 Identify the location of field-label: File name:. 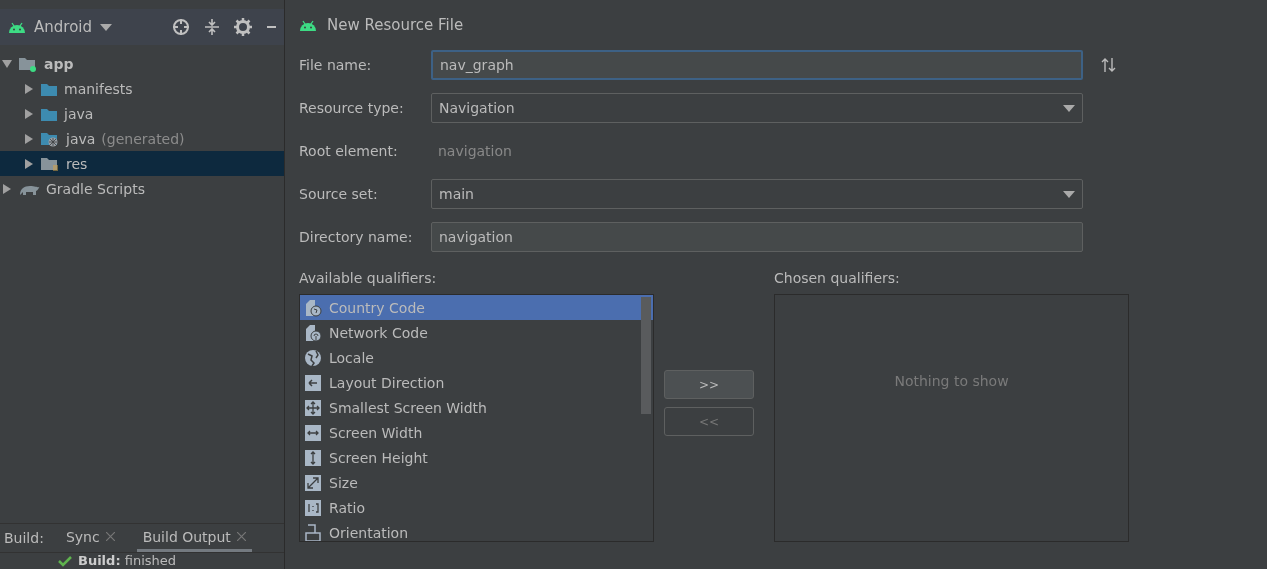
(336, 65).